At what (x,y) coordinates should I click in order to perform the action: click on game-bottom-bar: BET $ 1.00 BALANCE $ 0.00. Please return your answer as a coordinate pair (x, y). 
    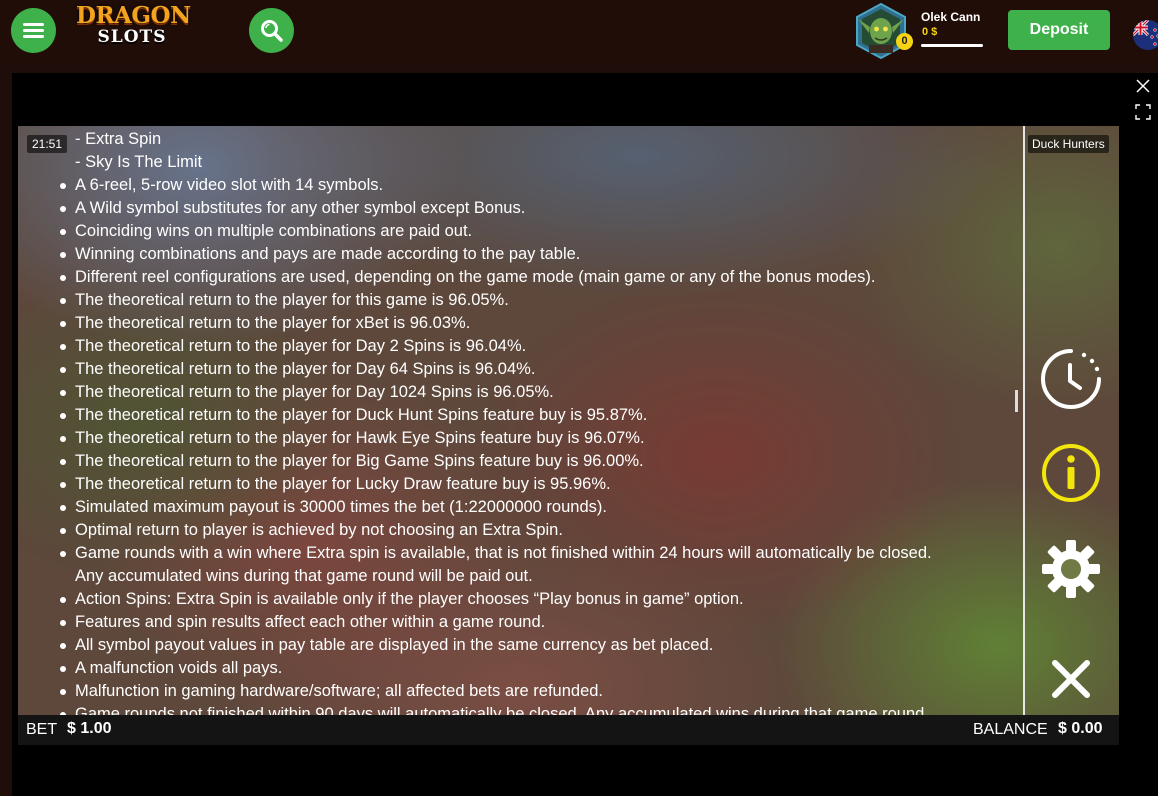
    Looking at the image, I should click on (568, 730).